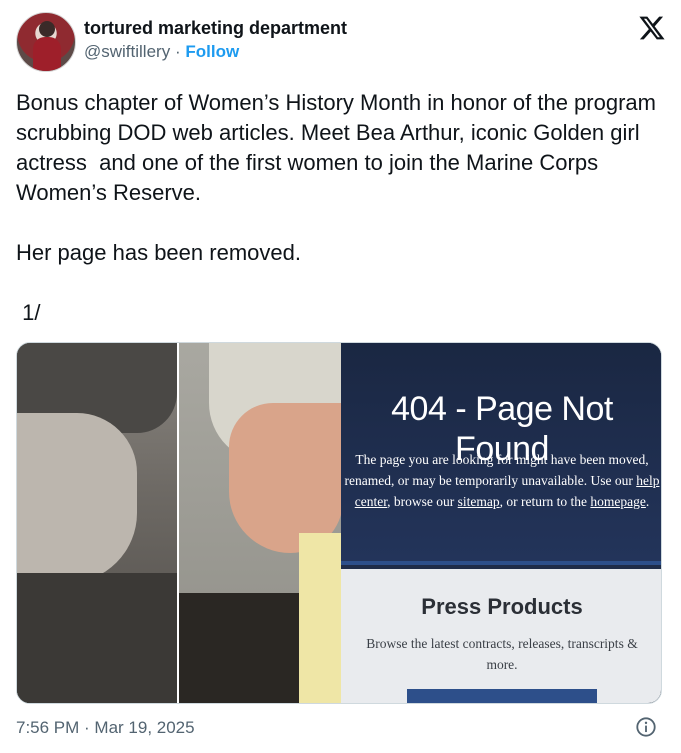 This screenshot has height=753, width=681. I want to click on display-name: tortured marketing department, so click(215, 28).